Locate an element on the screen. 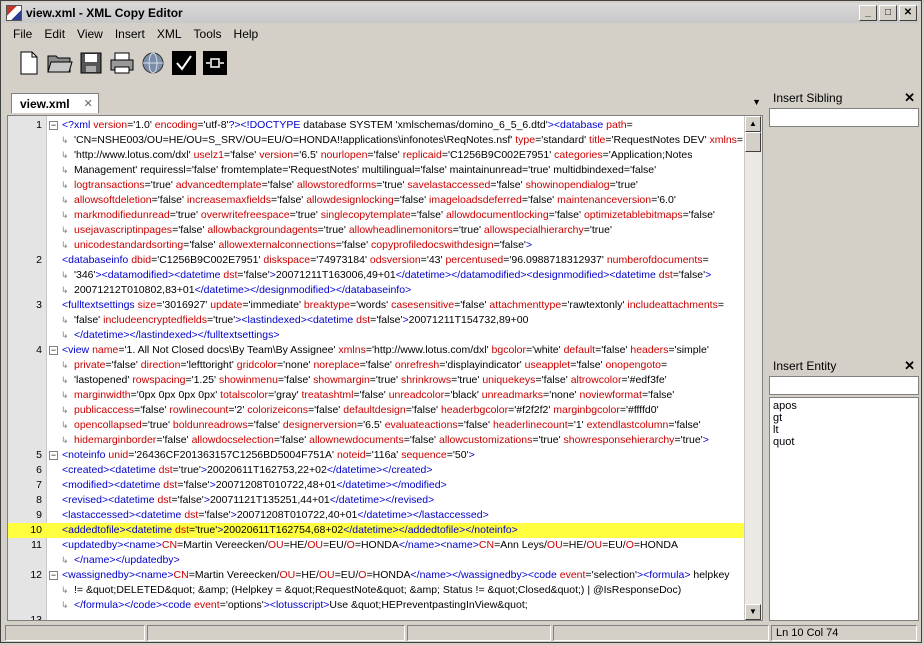  entity-item: gt is located at coordinates (844, 418).